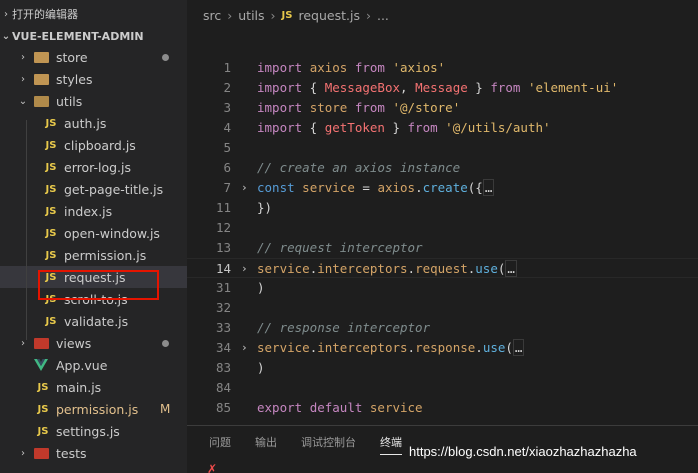 The width and height of the screenshot is (698, 473). Describe the element at coordinates (265, 207) in the screenshot. I see `code-token: })` at that location.